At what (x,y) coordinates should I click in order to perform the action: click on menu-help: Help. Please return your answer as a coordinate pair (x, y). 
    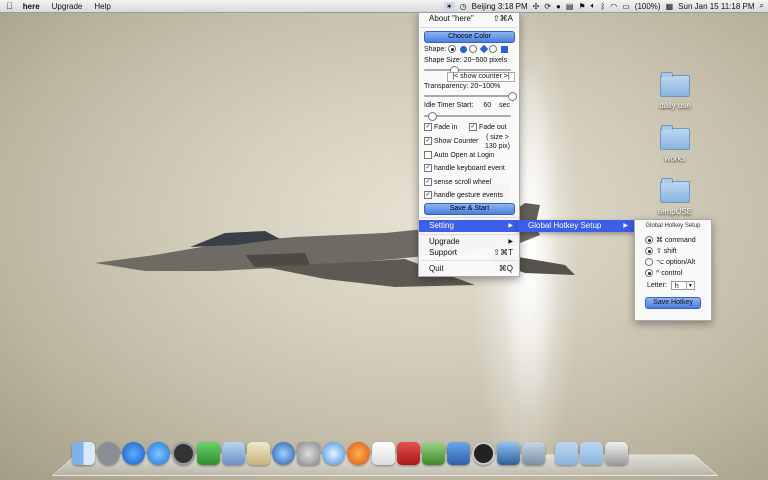
    Looking at the image, I should click on (102, 6).